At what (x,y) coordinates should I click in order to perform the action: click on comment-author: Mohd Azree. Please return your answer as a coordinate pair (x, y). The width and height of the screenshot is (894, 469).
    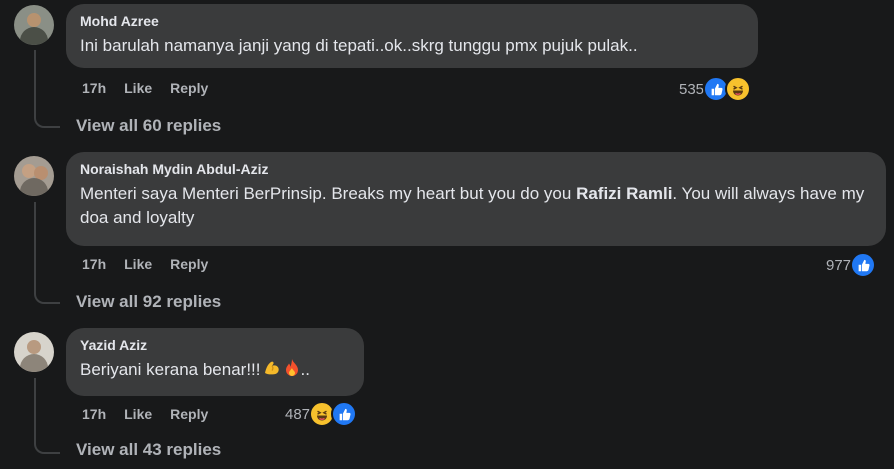
    Looking at the image, I should click on (412, 21).